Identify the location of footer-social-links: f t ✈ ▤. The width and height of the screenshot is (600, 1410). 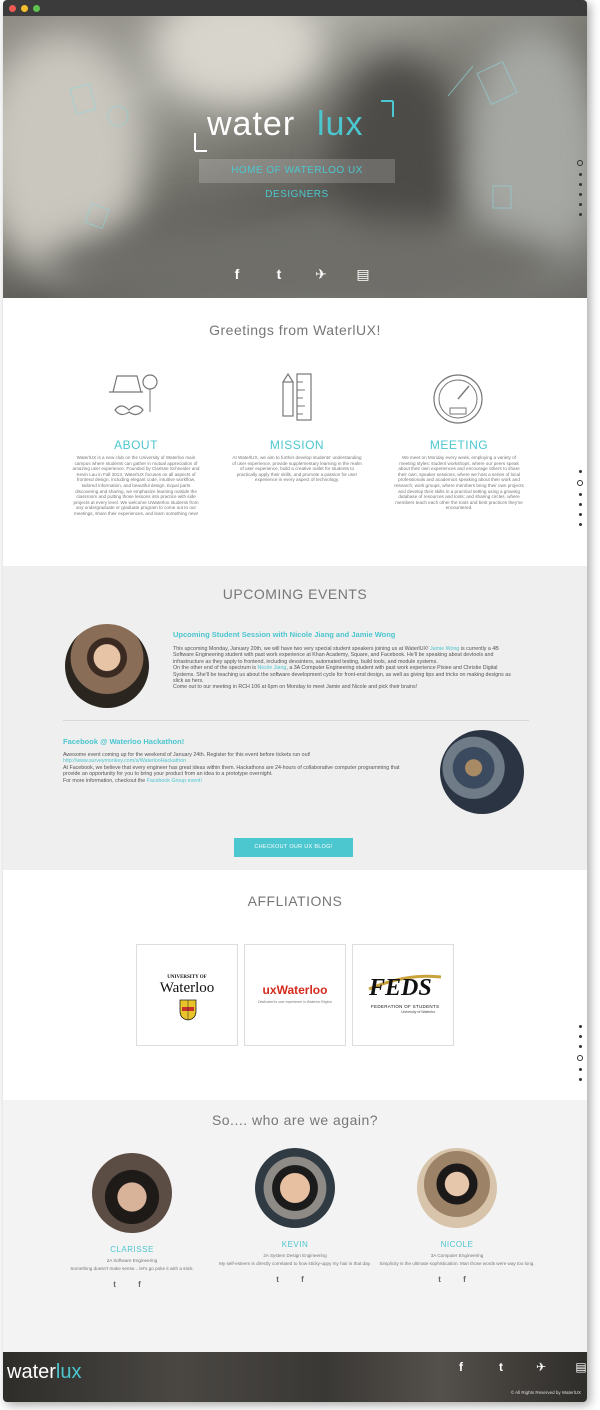
(520, 1367).